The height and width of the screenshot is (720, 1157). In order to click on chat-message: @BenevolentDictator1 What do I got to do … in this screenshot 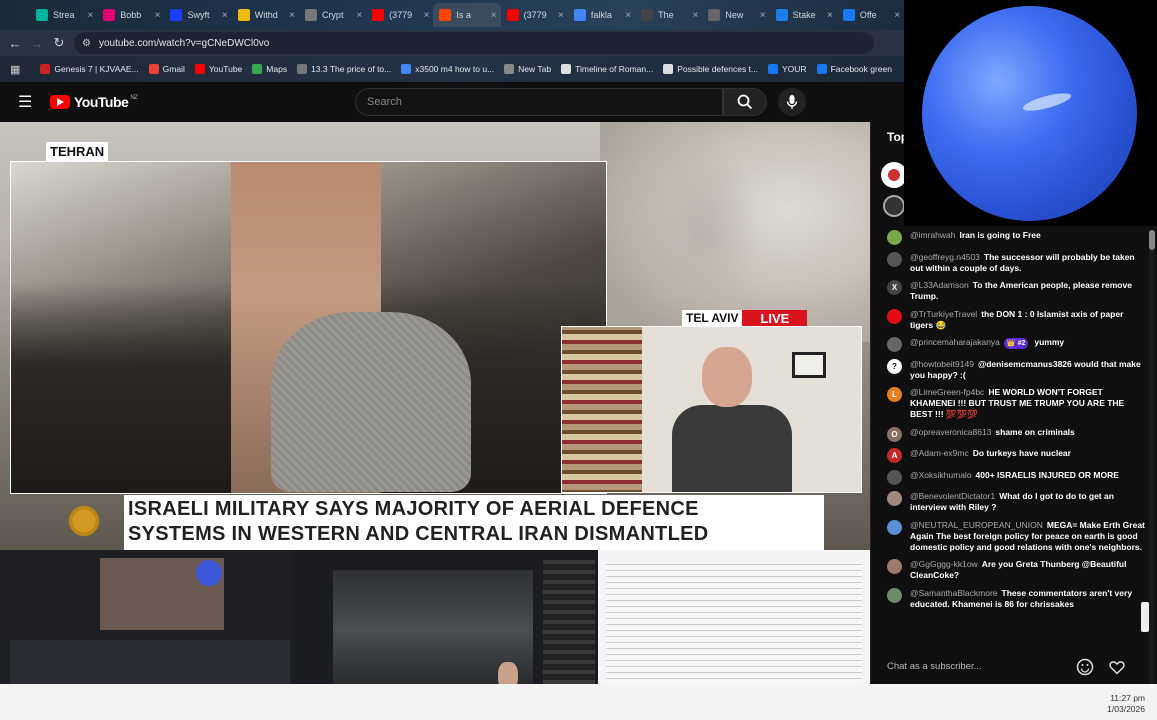, I will do `click(1016, 502)`.